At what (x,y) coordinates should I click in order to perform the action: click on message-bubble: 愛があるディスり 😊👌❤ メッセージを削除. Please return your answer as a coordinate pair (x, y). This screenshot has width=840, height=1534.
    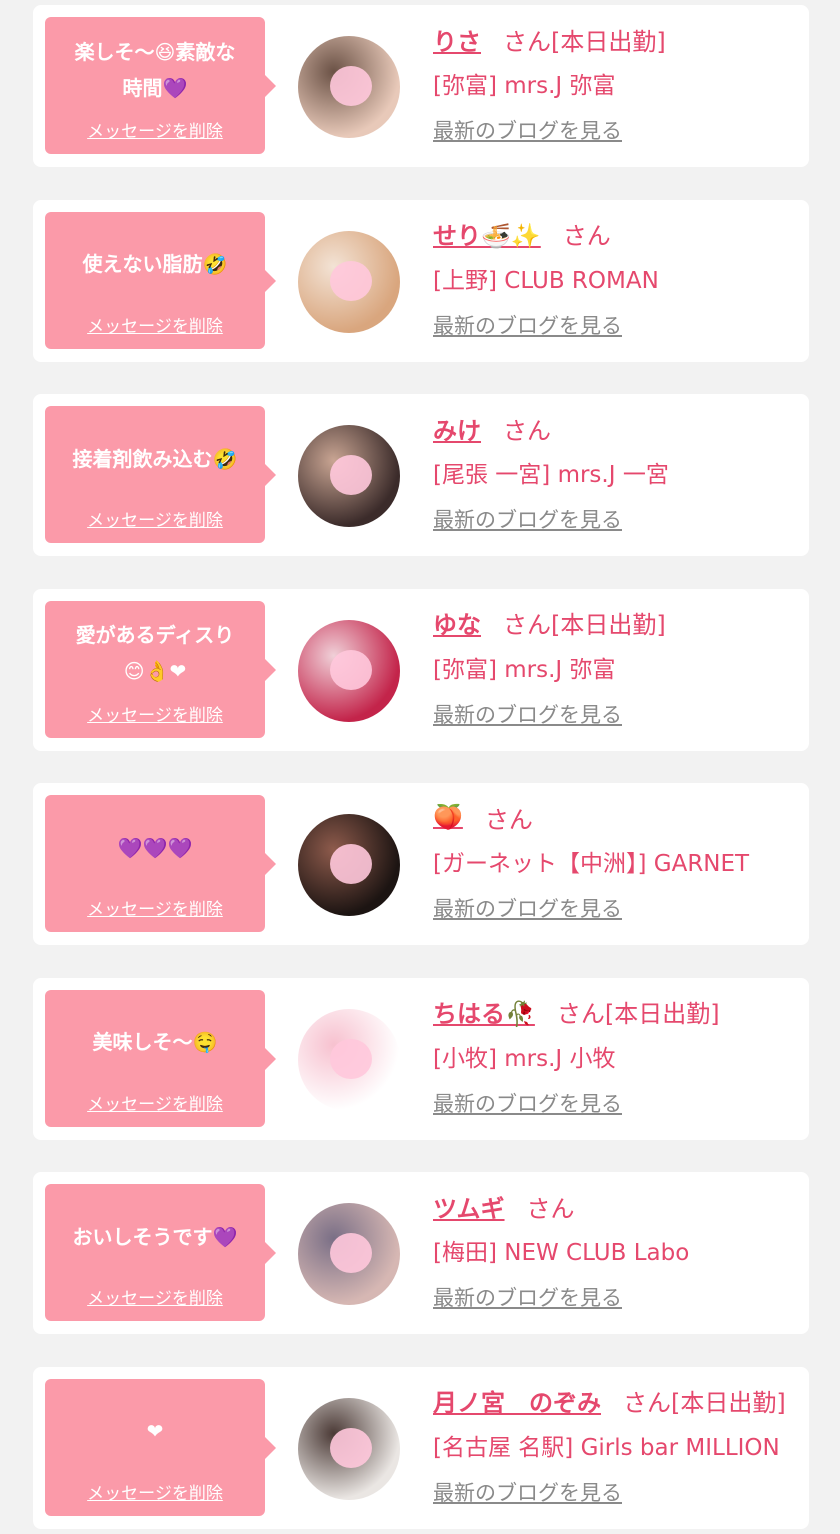
    Looking at the image, I should click on (160, 669).